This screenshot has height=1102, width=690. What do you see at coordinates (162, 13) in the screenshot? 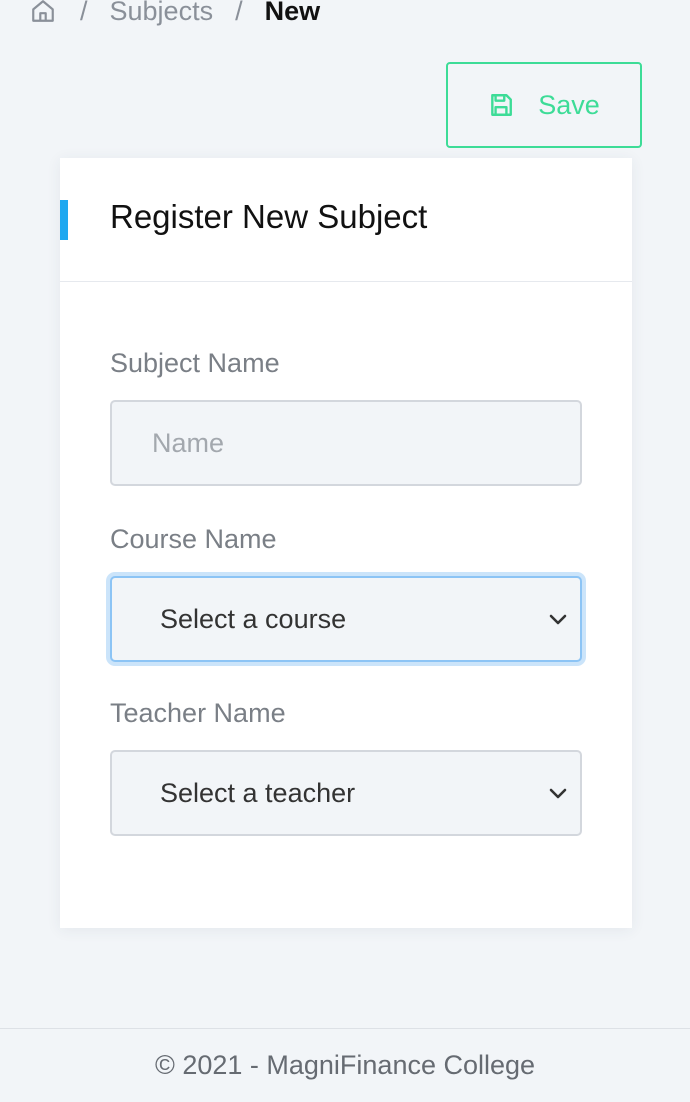
I see `breadcrumb-subjects-link: Subjects` at bounding box center [162, 13].